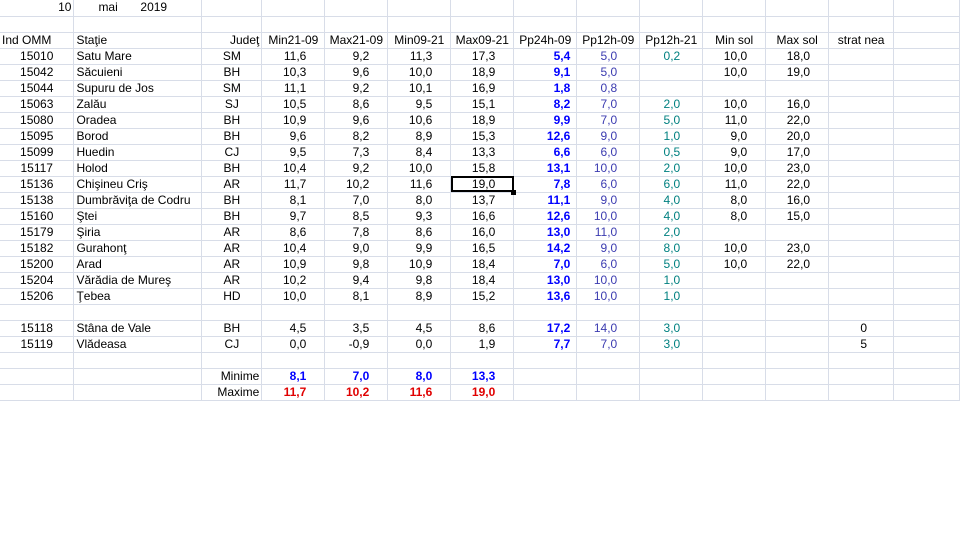 This screenshot has width=960, height=540. I want to click on data-cell: 8,6, so click(419, 232).